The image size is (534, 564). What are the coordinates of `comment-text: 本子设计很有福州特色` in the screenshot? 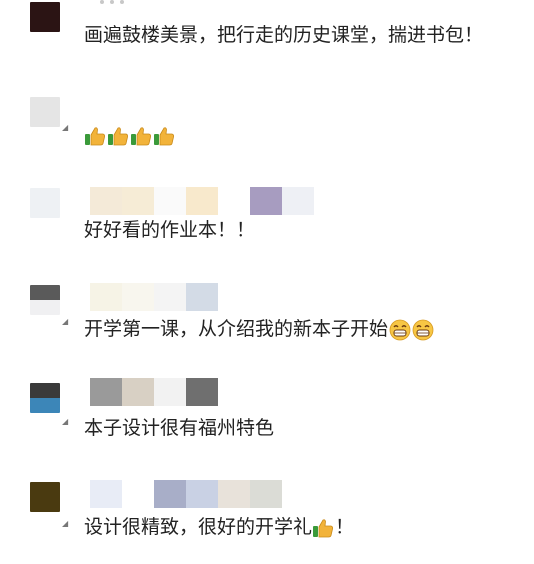 It's located at (179, 428).